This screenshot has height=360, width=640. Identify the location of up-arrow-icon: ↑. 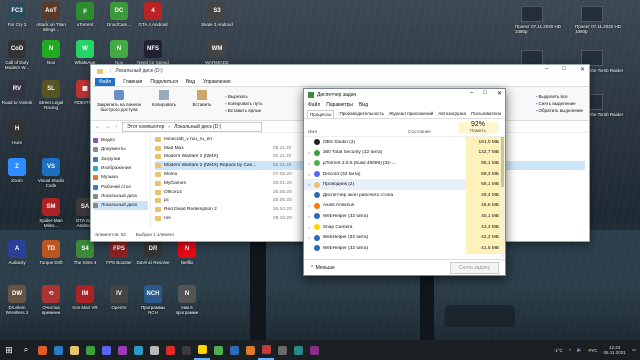
(116, 127).